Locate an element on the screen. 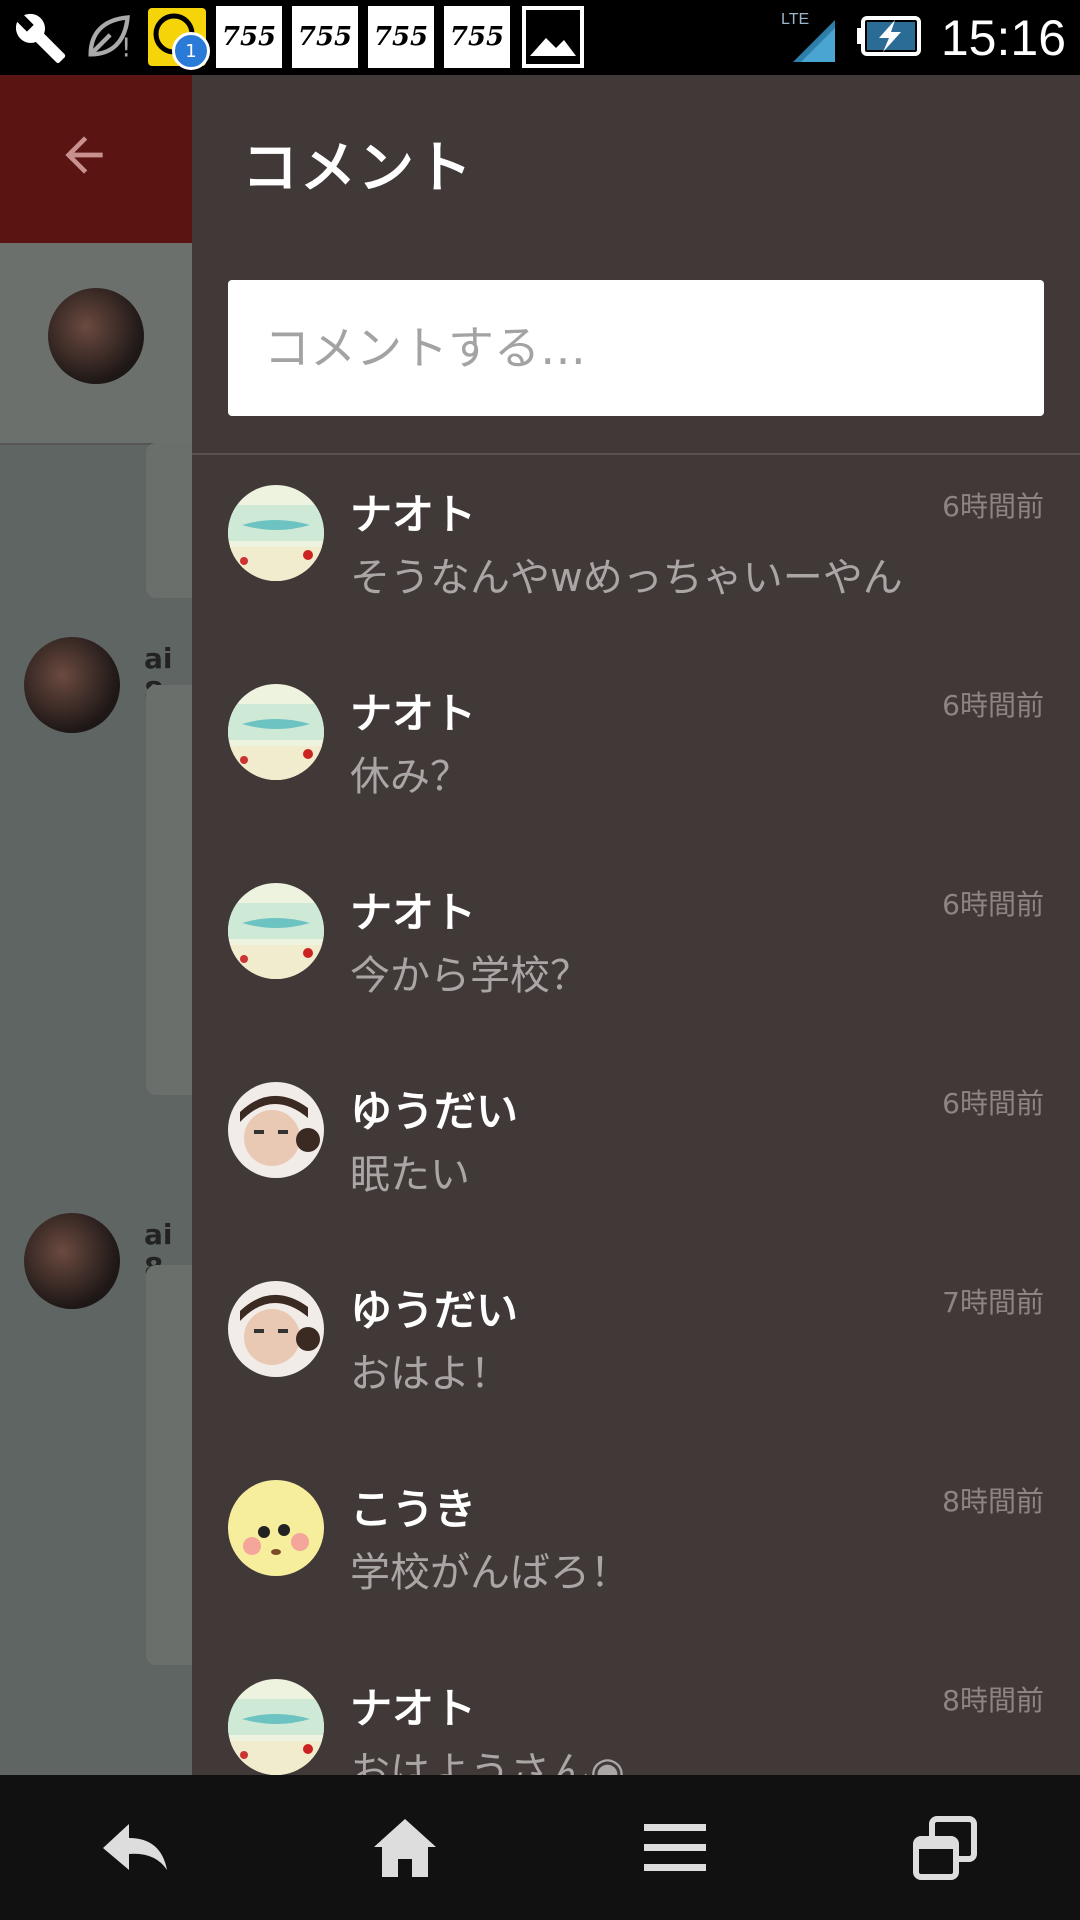 The image size is (1080, 1920). comment-item: ナオト 休み？ 6時間前 is located at coordinates (636, 753).